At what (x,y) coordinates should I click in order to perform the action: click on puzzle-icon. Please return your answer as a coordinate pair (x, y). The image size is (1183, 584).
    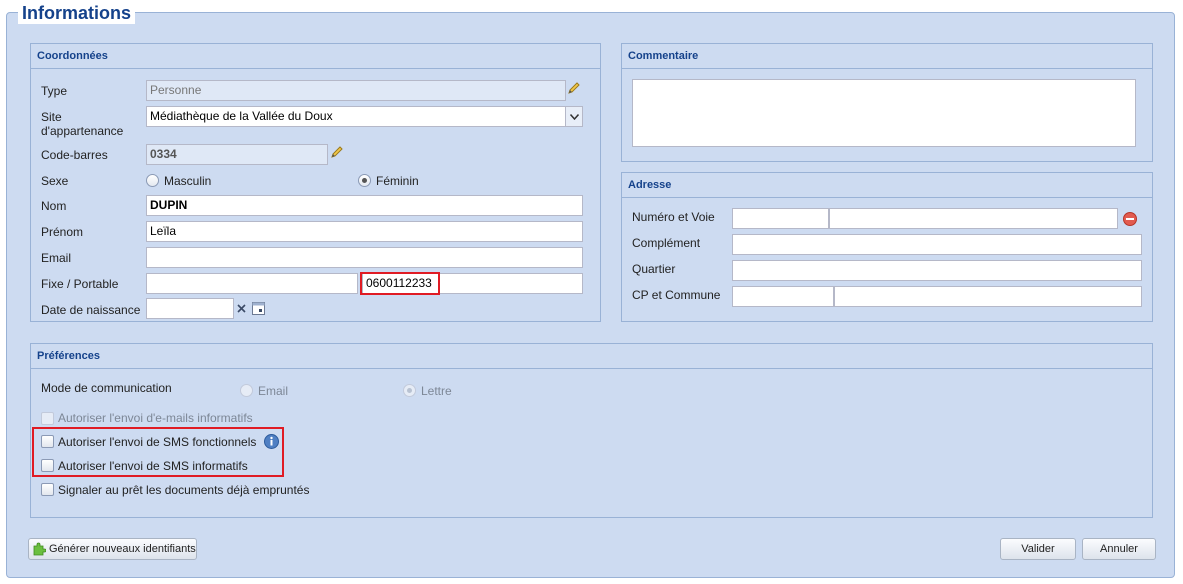
    Looking at the image, I should click on (39, 549).